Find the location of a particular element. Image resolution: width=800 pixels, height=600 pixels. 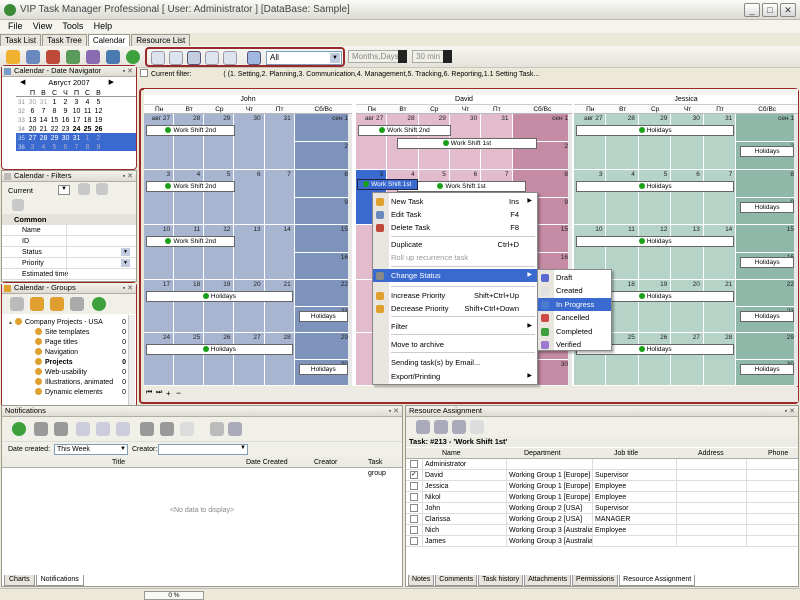

resource-row: James Working Group 3 [Australia] is located at coordinates (602, 541).